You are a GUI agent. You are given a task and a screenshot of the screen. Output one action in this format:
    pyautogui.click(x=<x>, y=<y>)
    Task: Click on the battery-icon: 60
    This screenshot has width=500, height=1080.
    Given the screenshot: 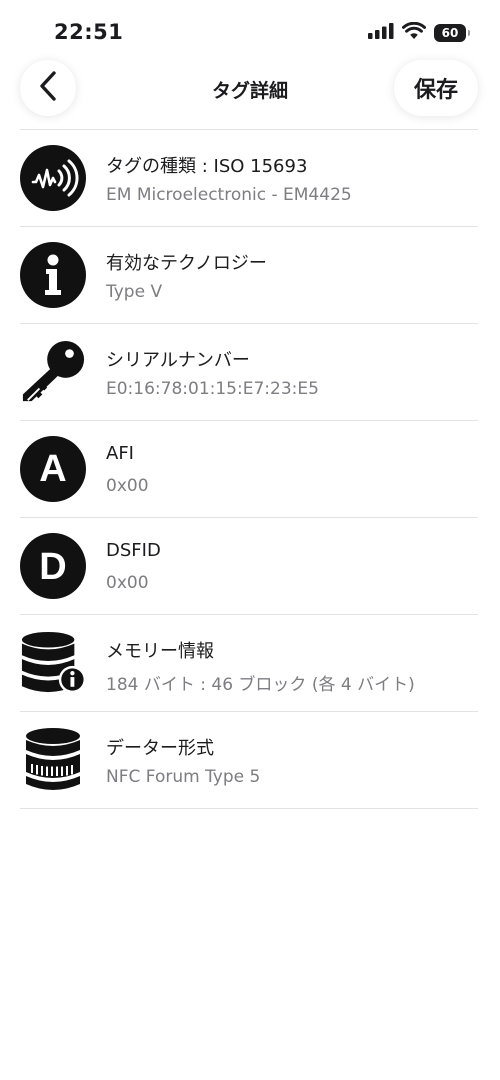 What is the action you would take?
    pyautogui.click(x=452, y=32)
    